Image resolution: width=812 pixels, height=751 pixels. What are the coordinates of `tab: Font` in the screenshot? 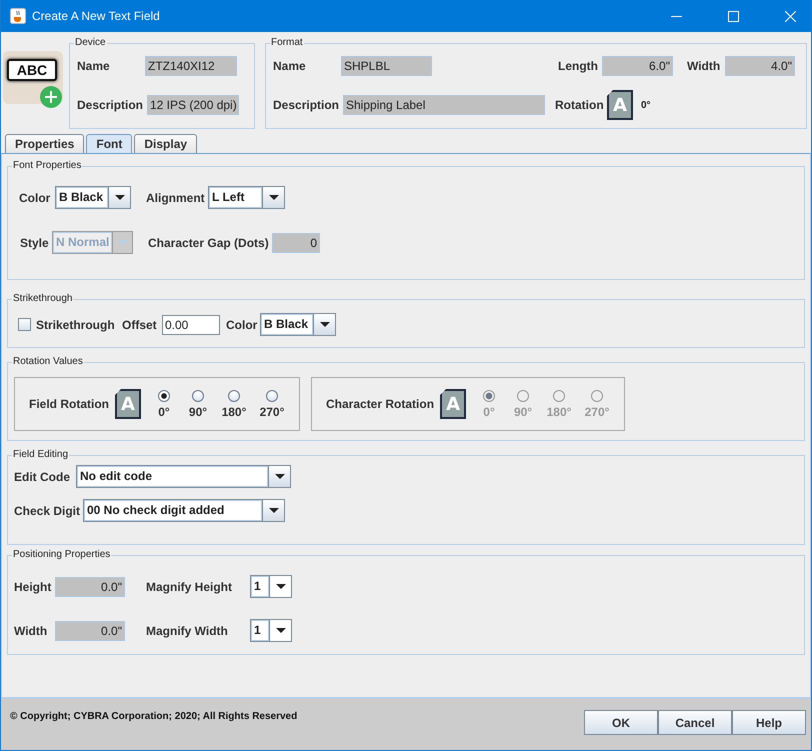 It's located at (109, 143).